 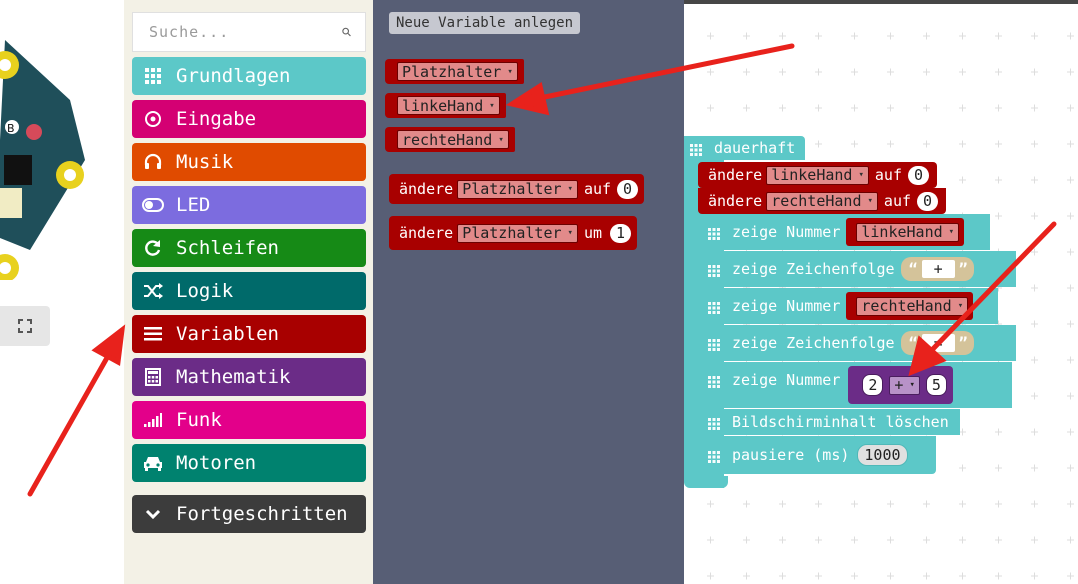 What do you see at coordinates (936, 385) in the screenshot?
I see `number-input: 5` at bounding box center [936, 385].